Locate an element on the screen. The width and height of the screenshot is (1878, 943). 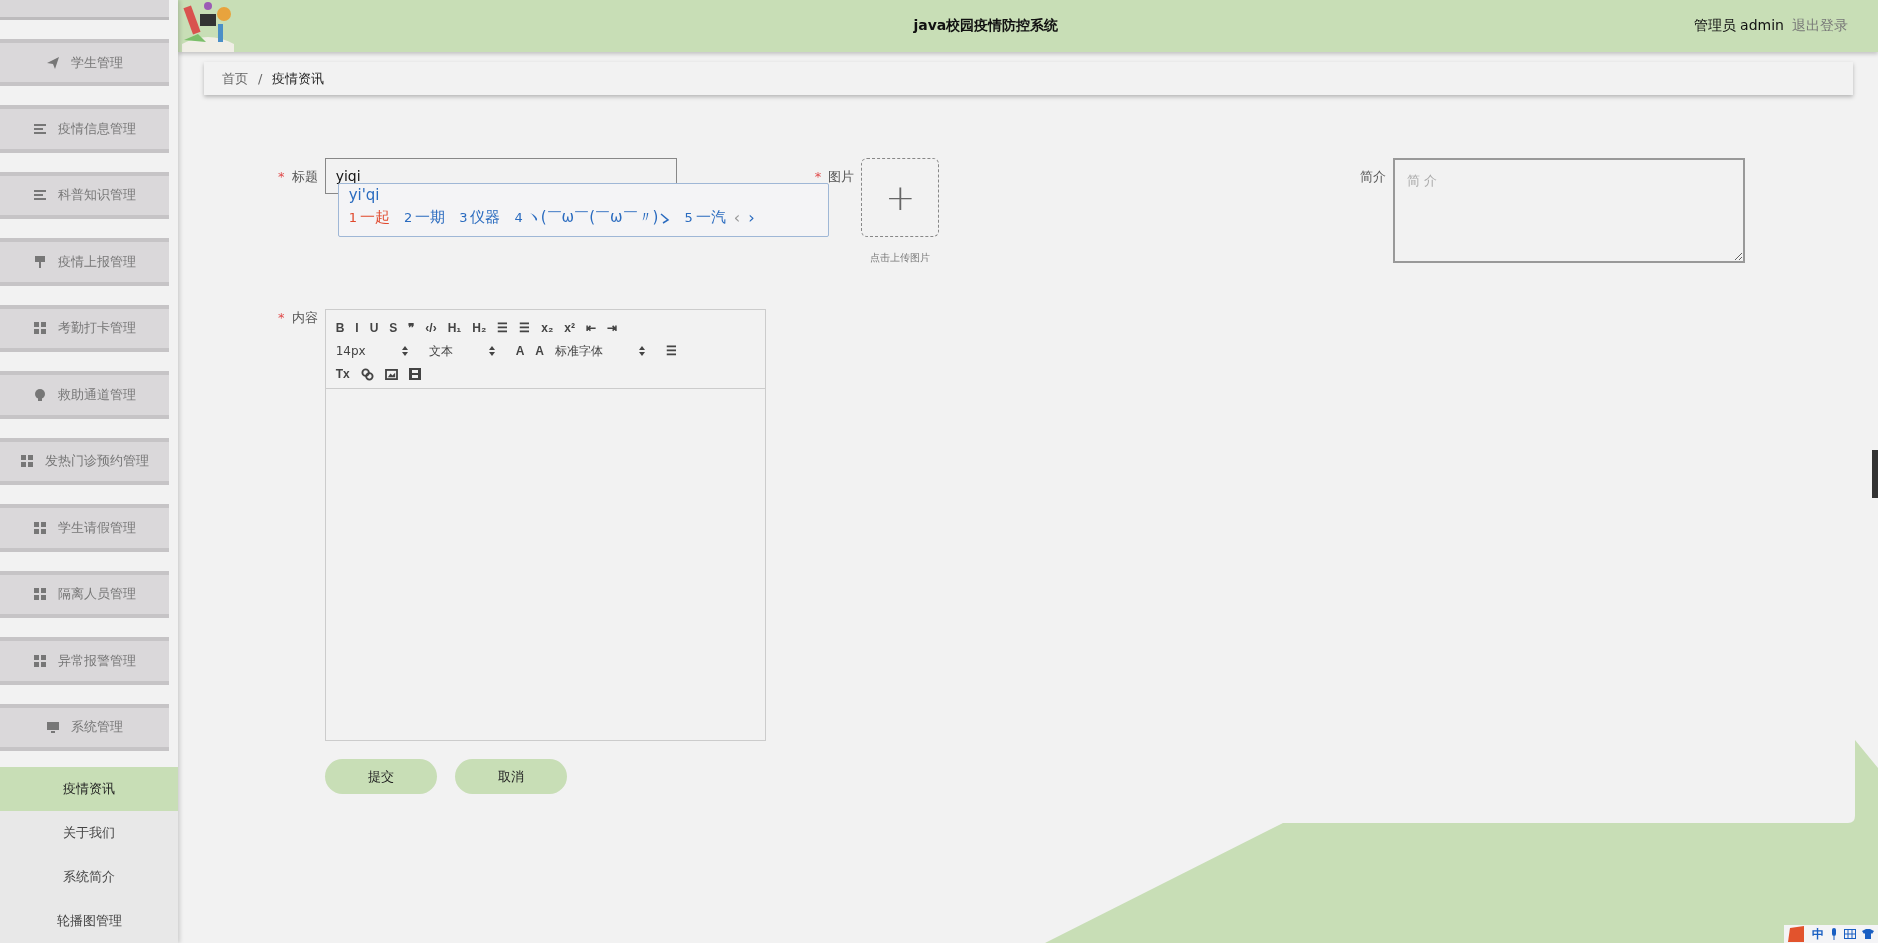
field-label: 简介 is located at coordinates (1373, 177).